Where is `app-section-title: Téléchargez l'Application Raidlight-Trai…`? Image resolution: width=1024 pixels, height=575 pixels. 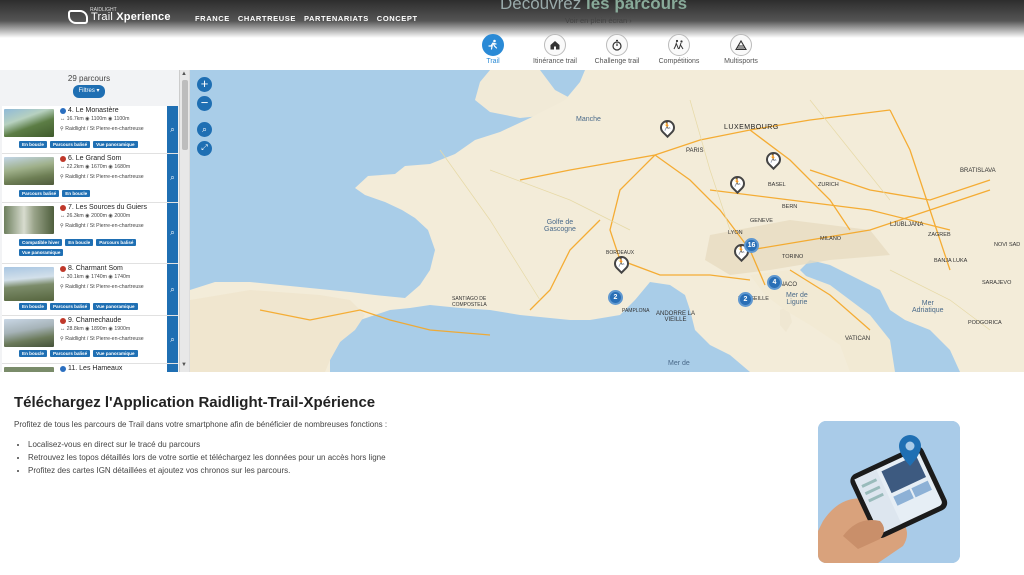
app-section-title: Téléchargez l'Application Raidlight-Trai… is located at coordinates (195, 402).